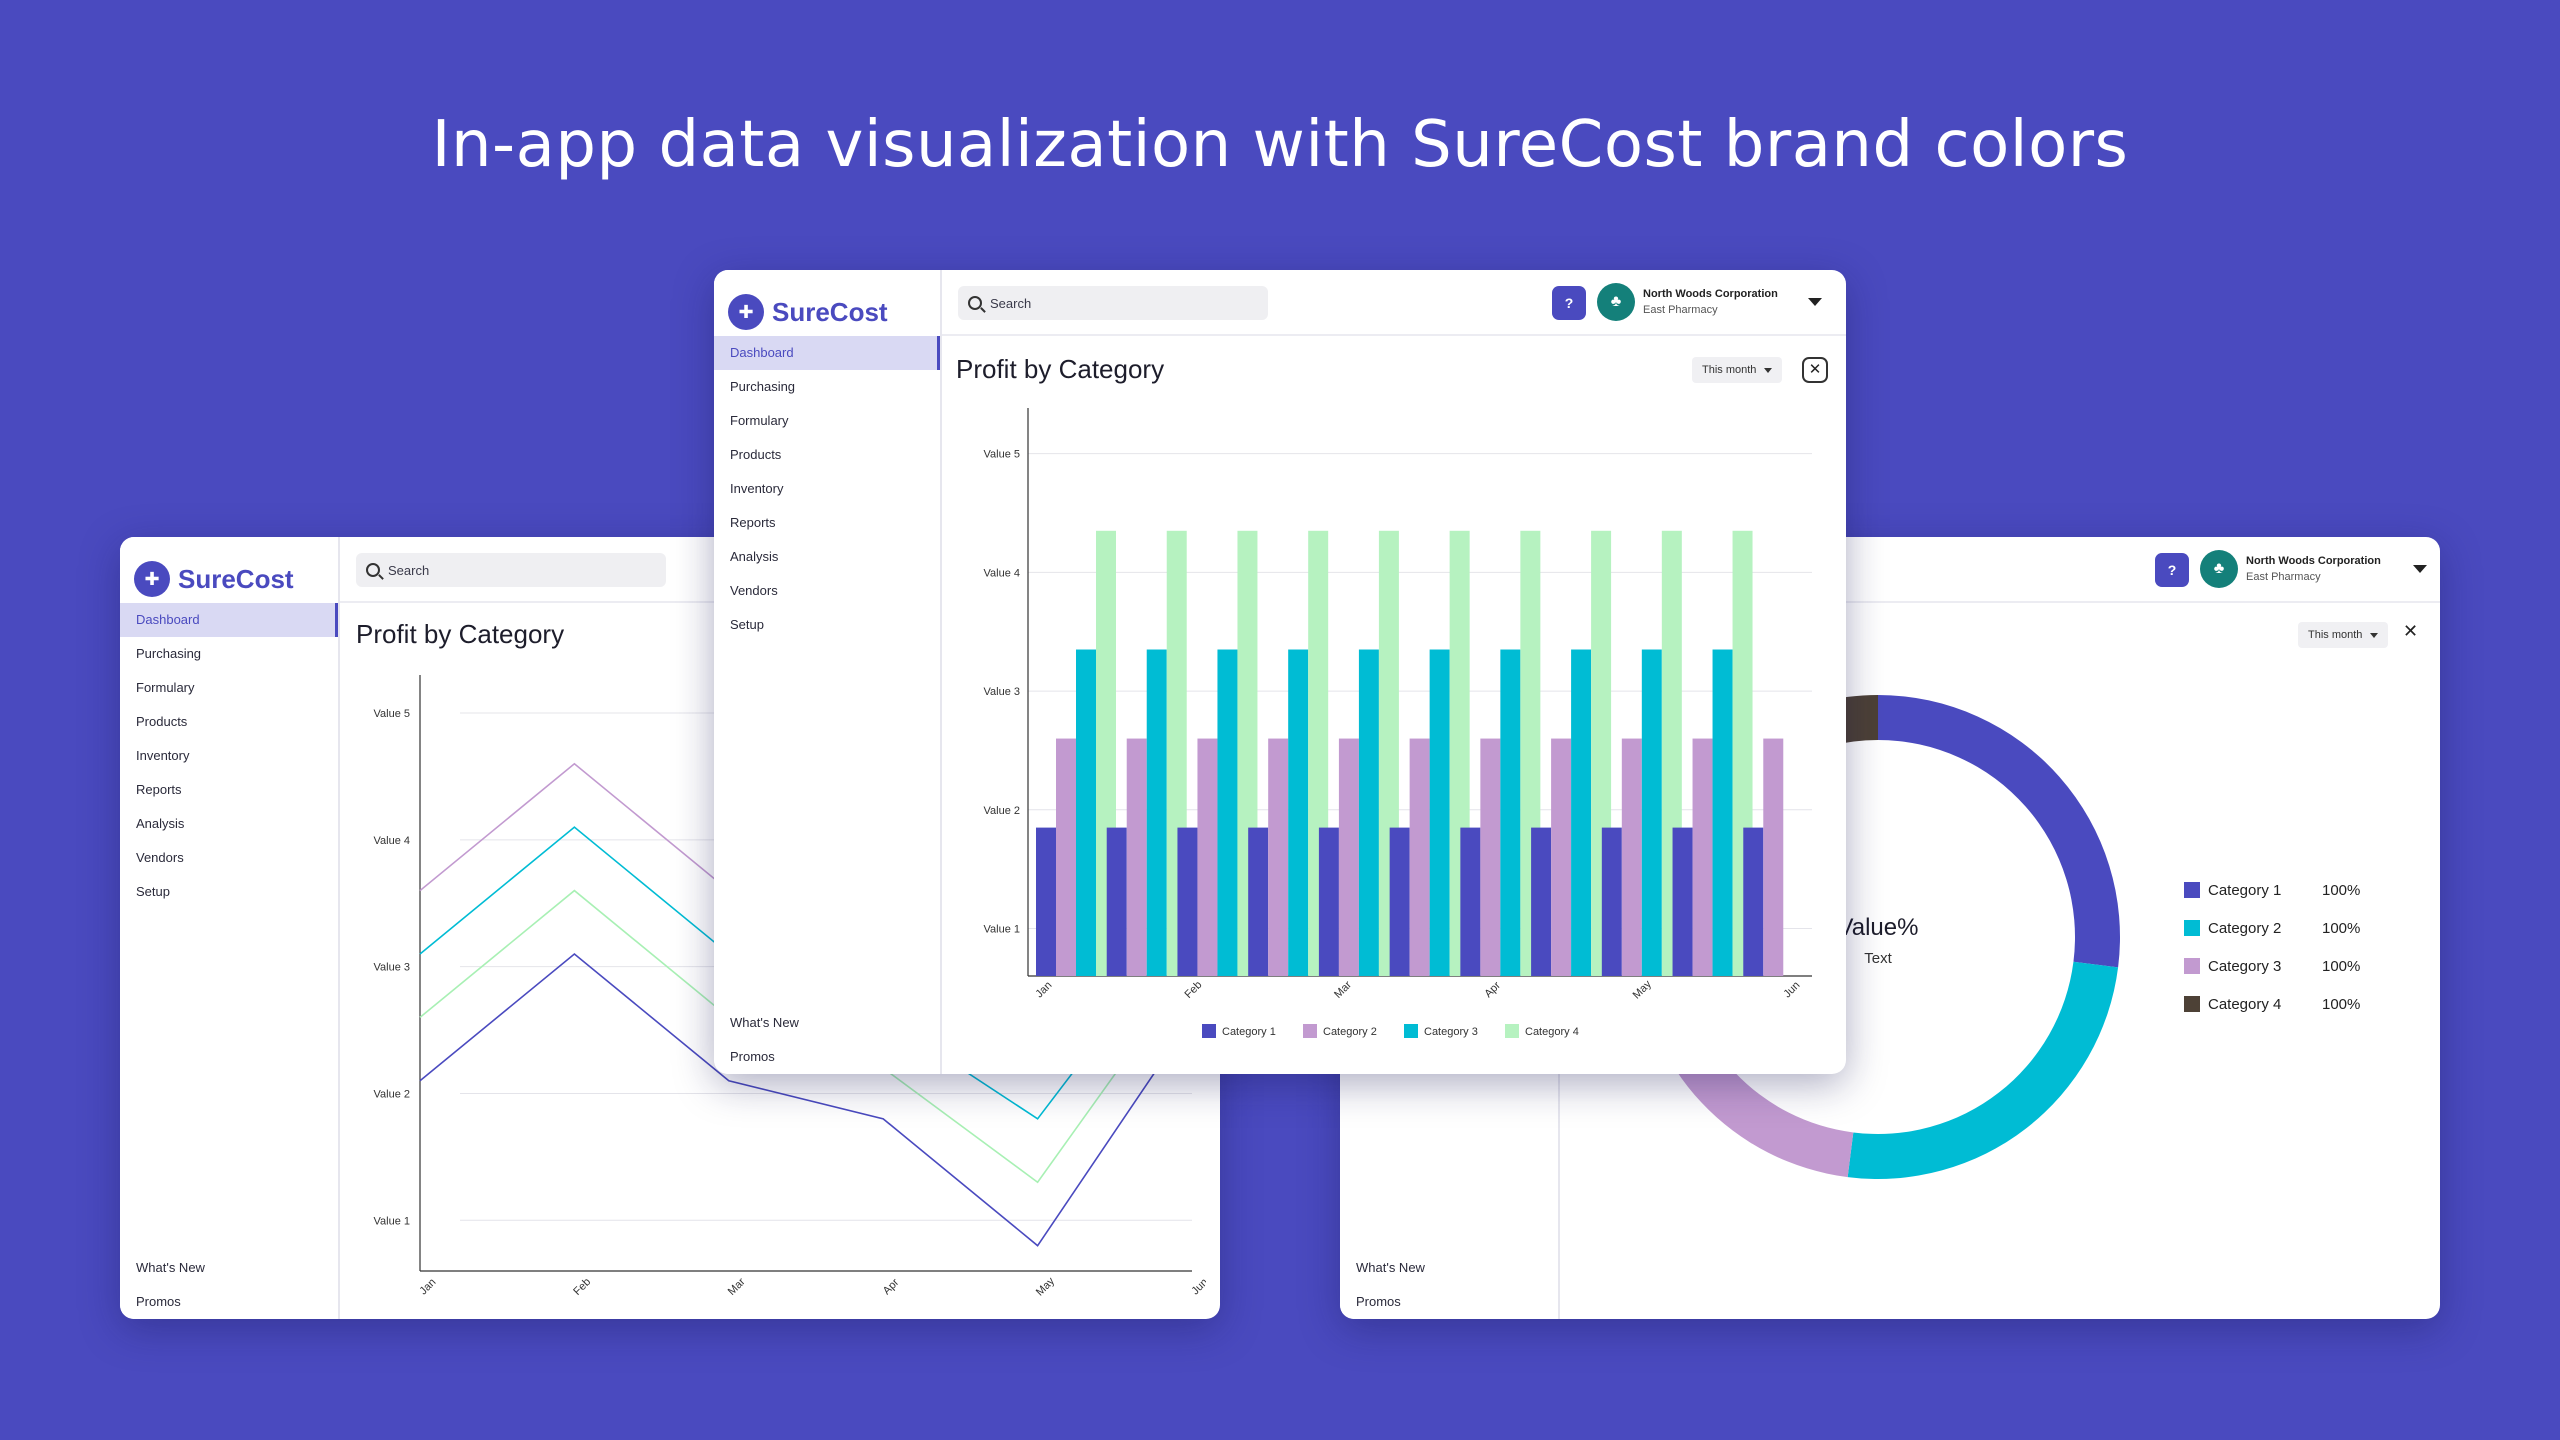  I want to click on x-tick-label: Jun, so click(1197, 1286).